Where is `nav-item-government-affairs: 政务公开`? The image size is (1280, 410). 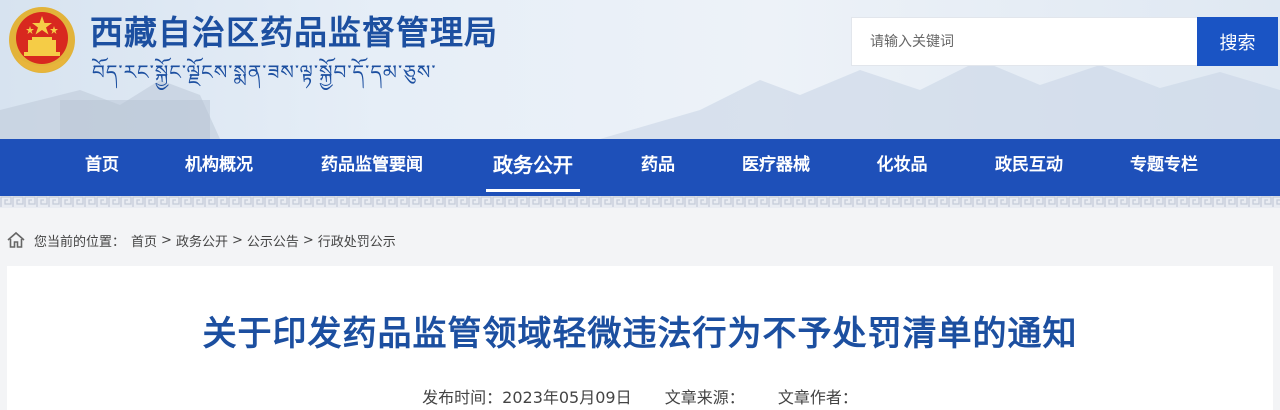
nav-item-government-affairs: 政务公开 is located at coordinates (533, 167).